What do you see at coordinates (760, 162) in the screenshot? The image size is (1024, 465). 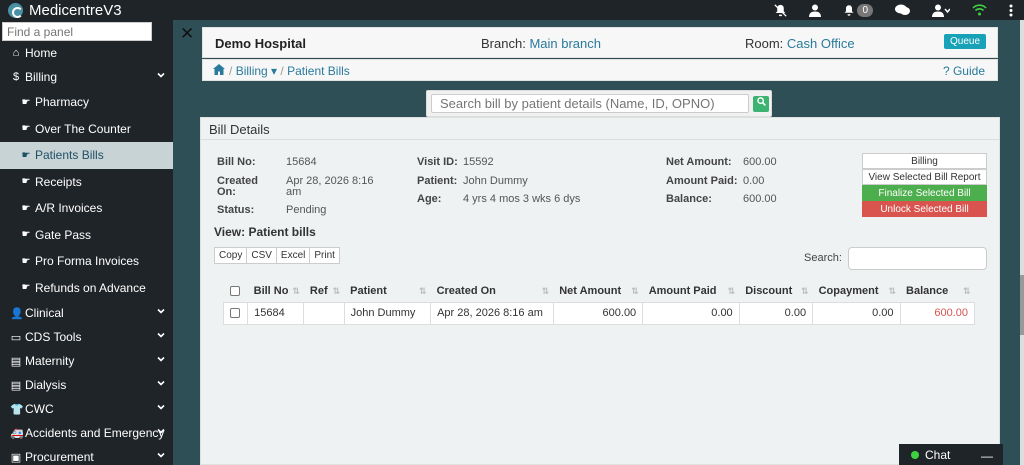 I see `net-amount-value: 600.00` at bounding box center [760, 162].